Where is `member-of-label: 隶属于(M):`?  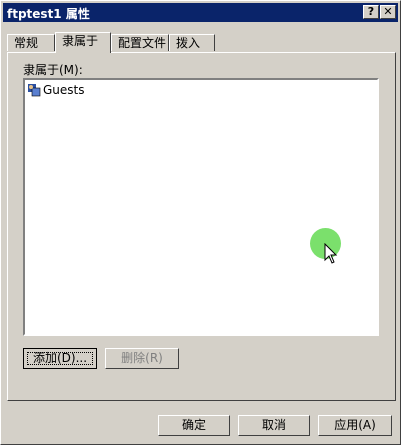
member-of-label: 隶属于(M): is located at coordinates (53, 70).